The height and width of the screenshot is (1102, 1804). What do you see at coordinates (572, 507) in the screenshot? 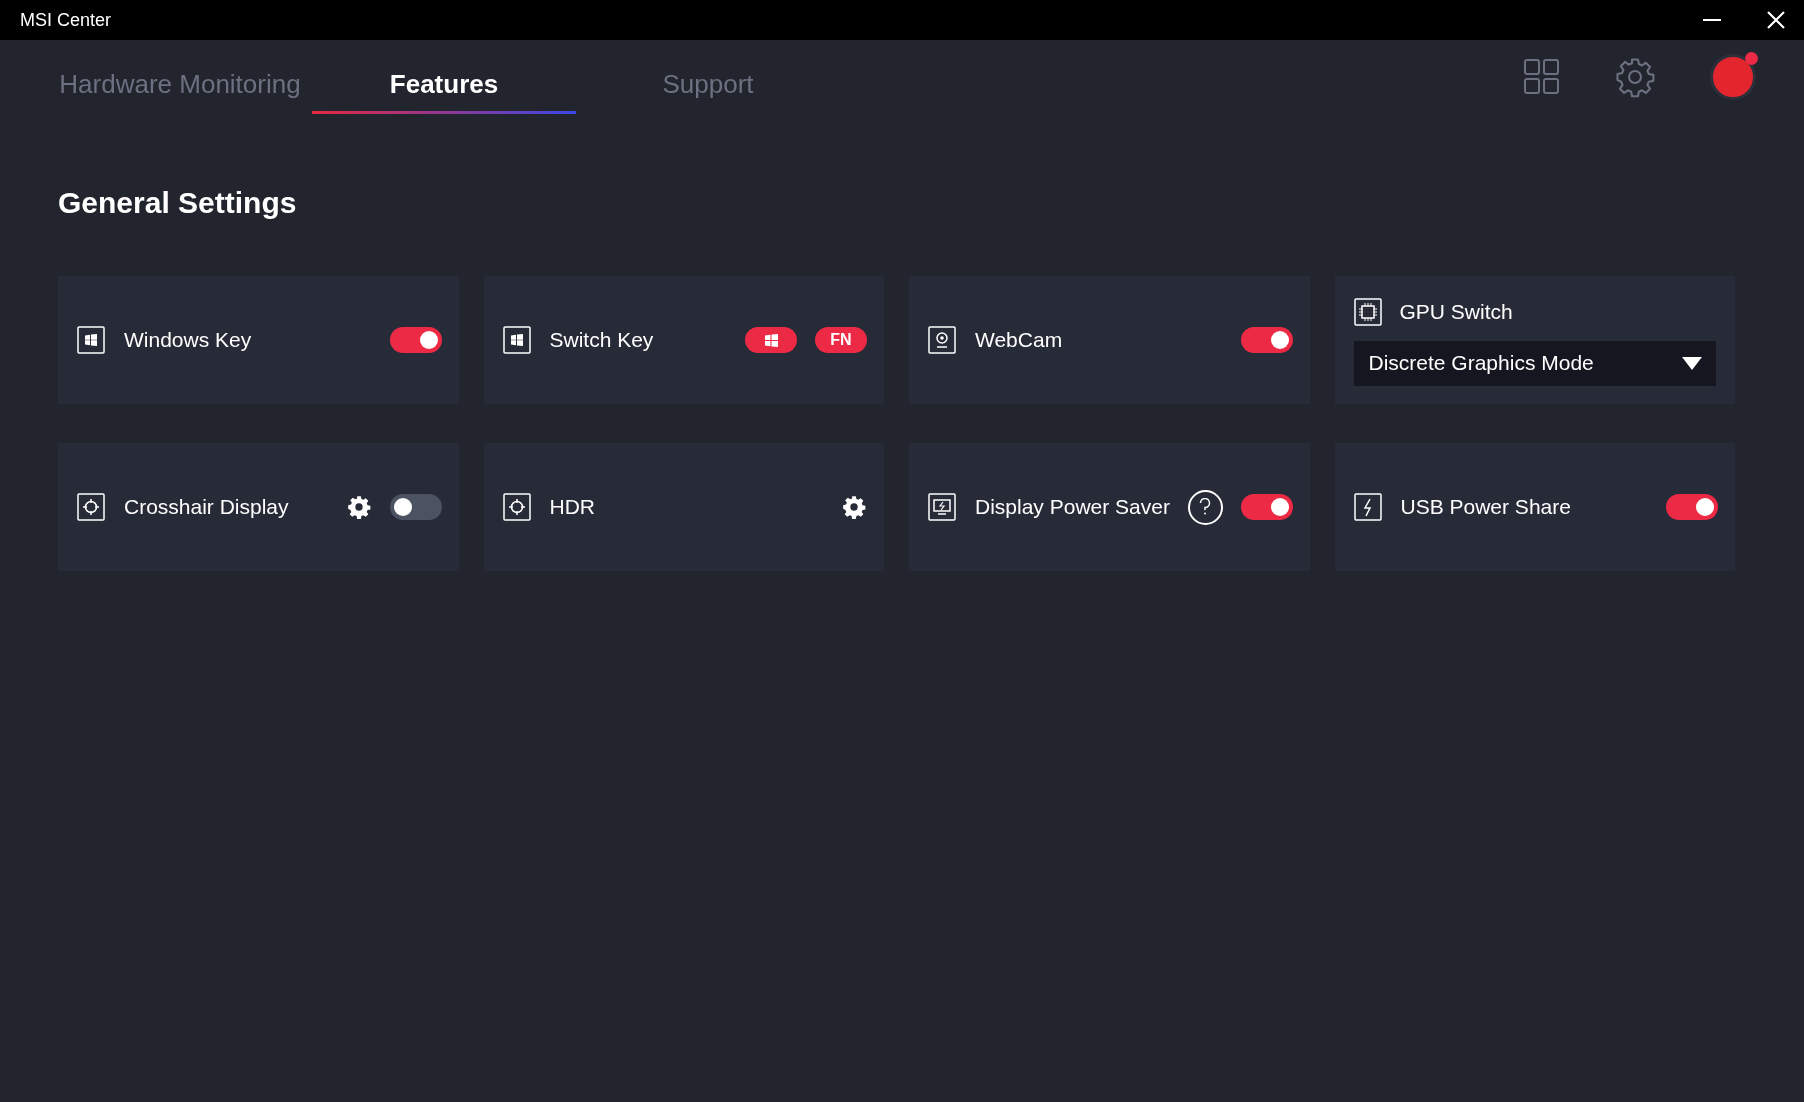
I see `setting-label: HDR` at bounding box center [572, 507].